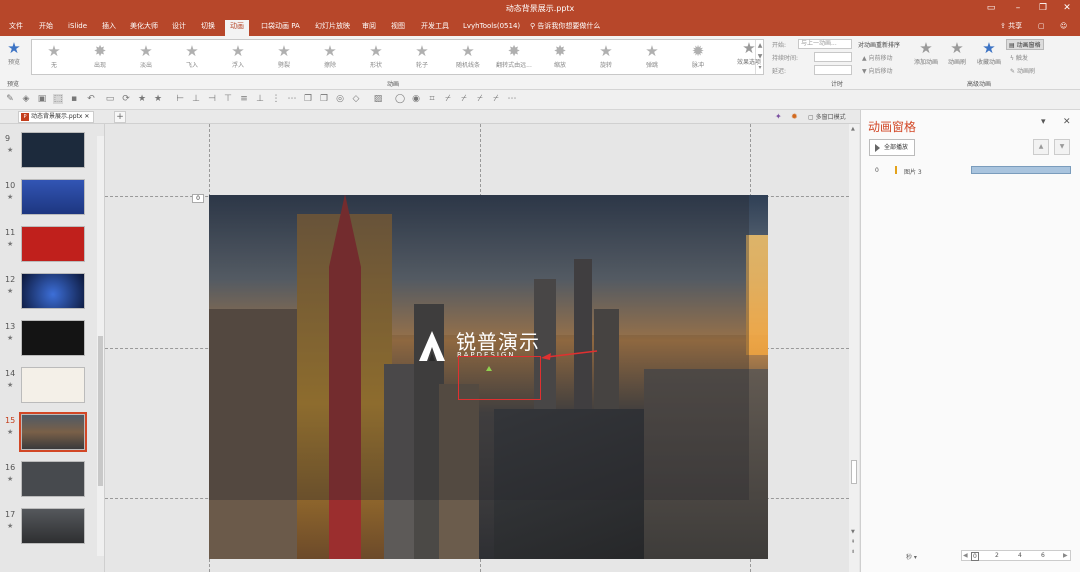 This screenshot has height=572, width=1080. I want to click on tab-design: 设计, so click(179, 28).